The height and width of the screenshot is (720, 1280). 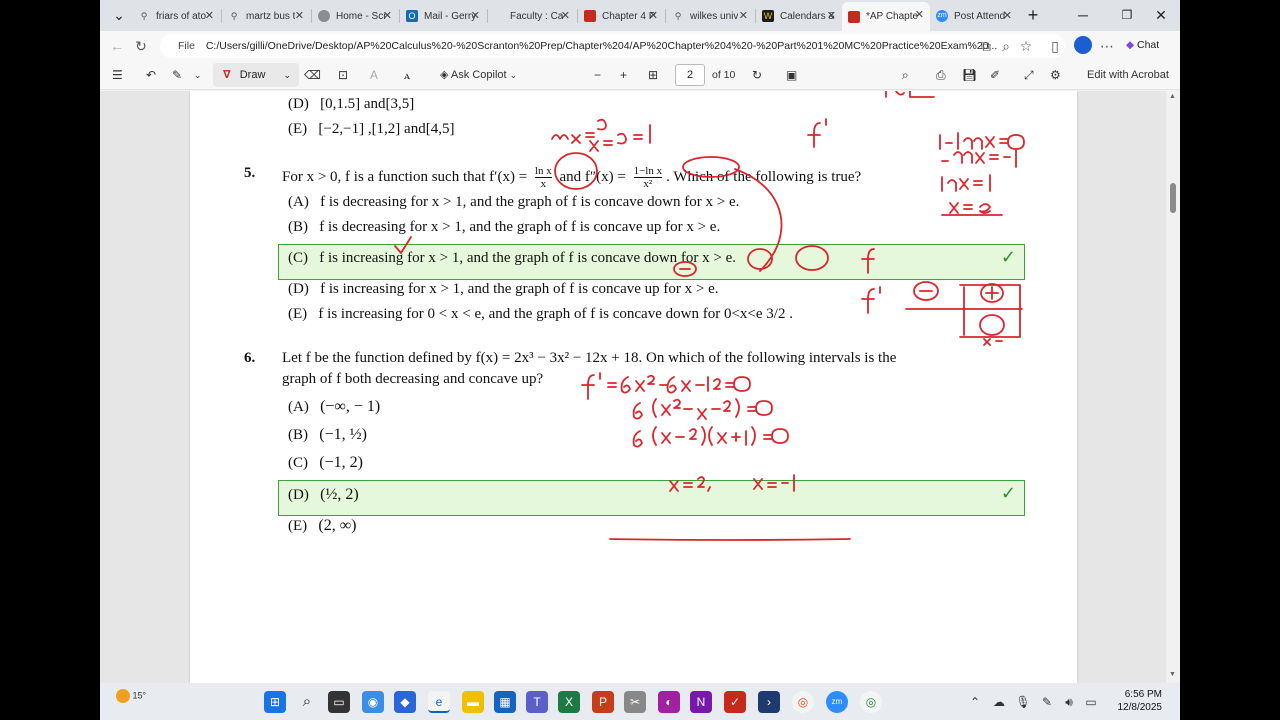 I want to click on highlight-icon: ✎, so click(x=177, y=75).